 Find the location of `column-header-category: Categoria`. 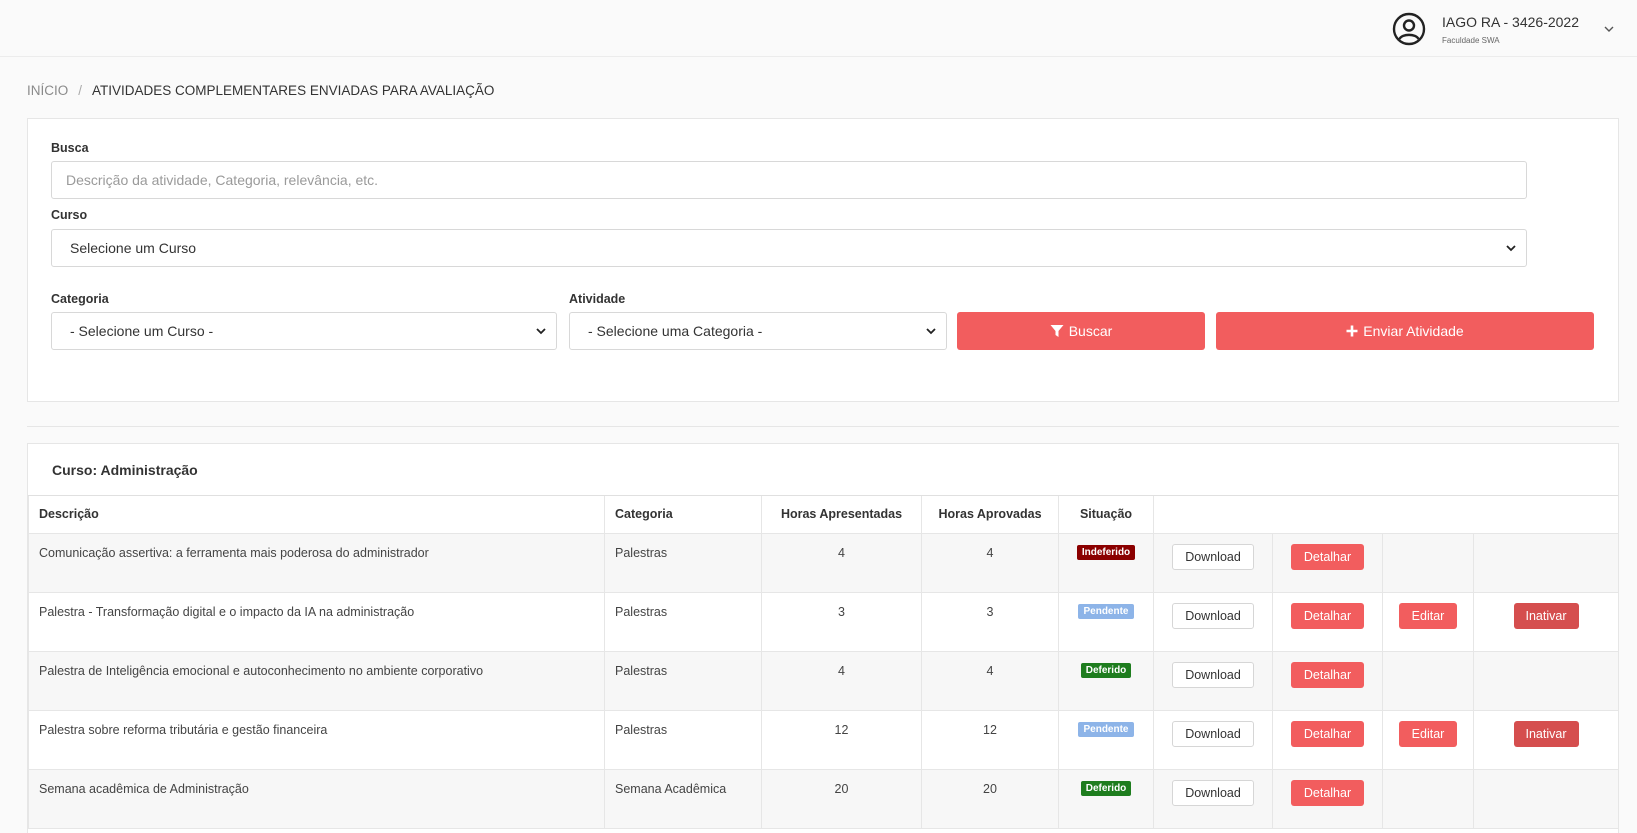

column-header-category: Categoria is located at coordinates (683, 515).